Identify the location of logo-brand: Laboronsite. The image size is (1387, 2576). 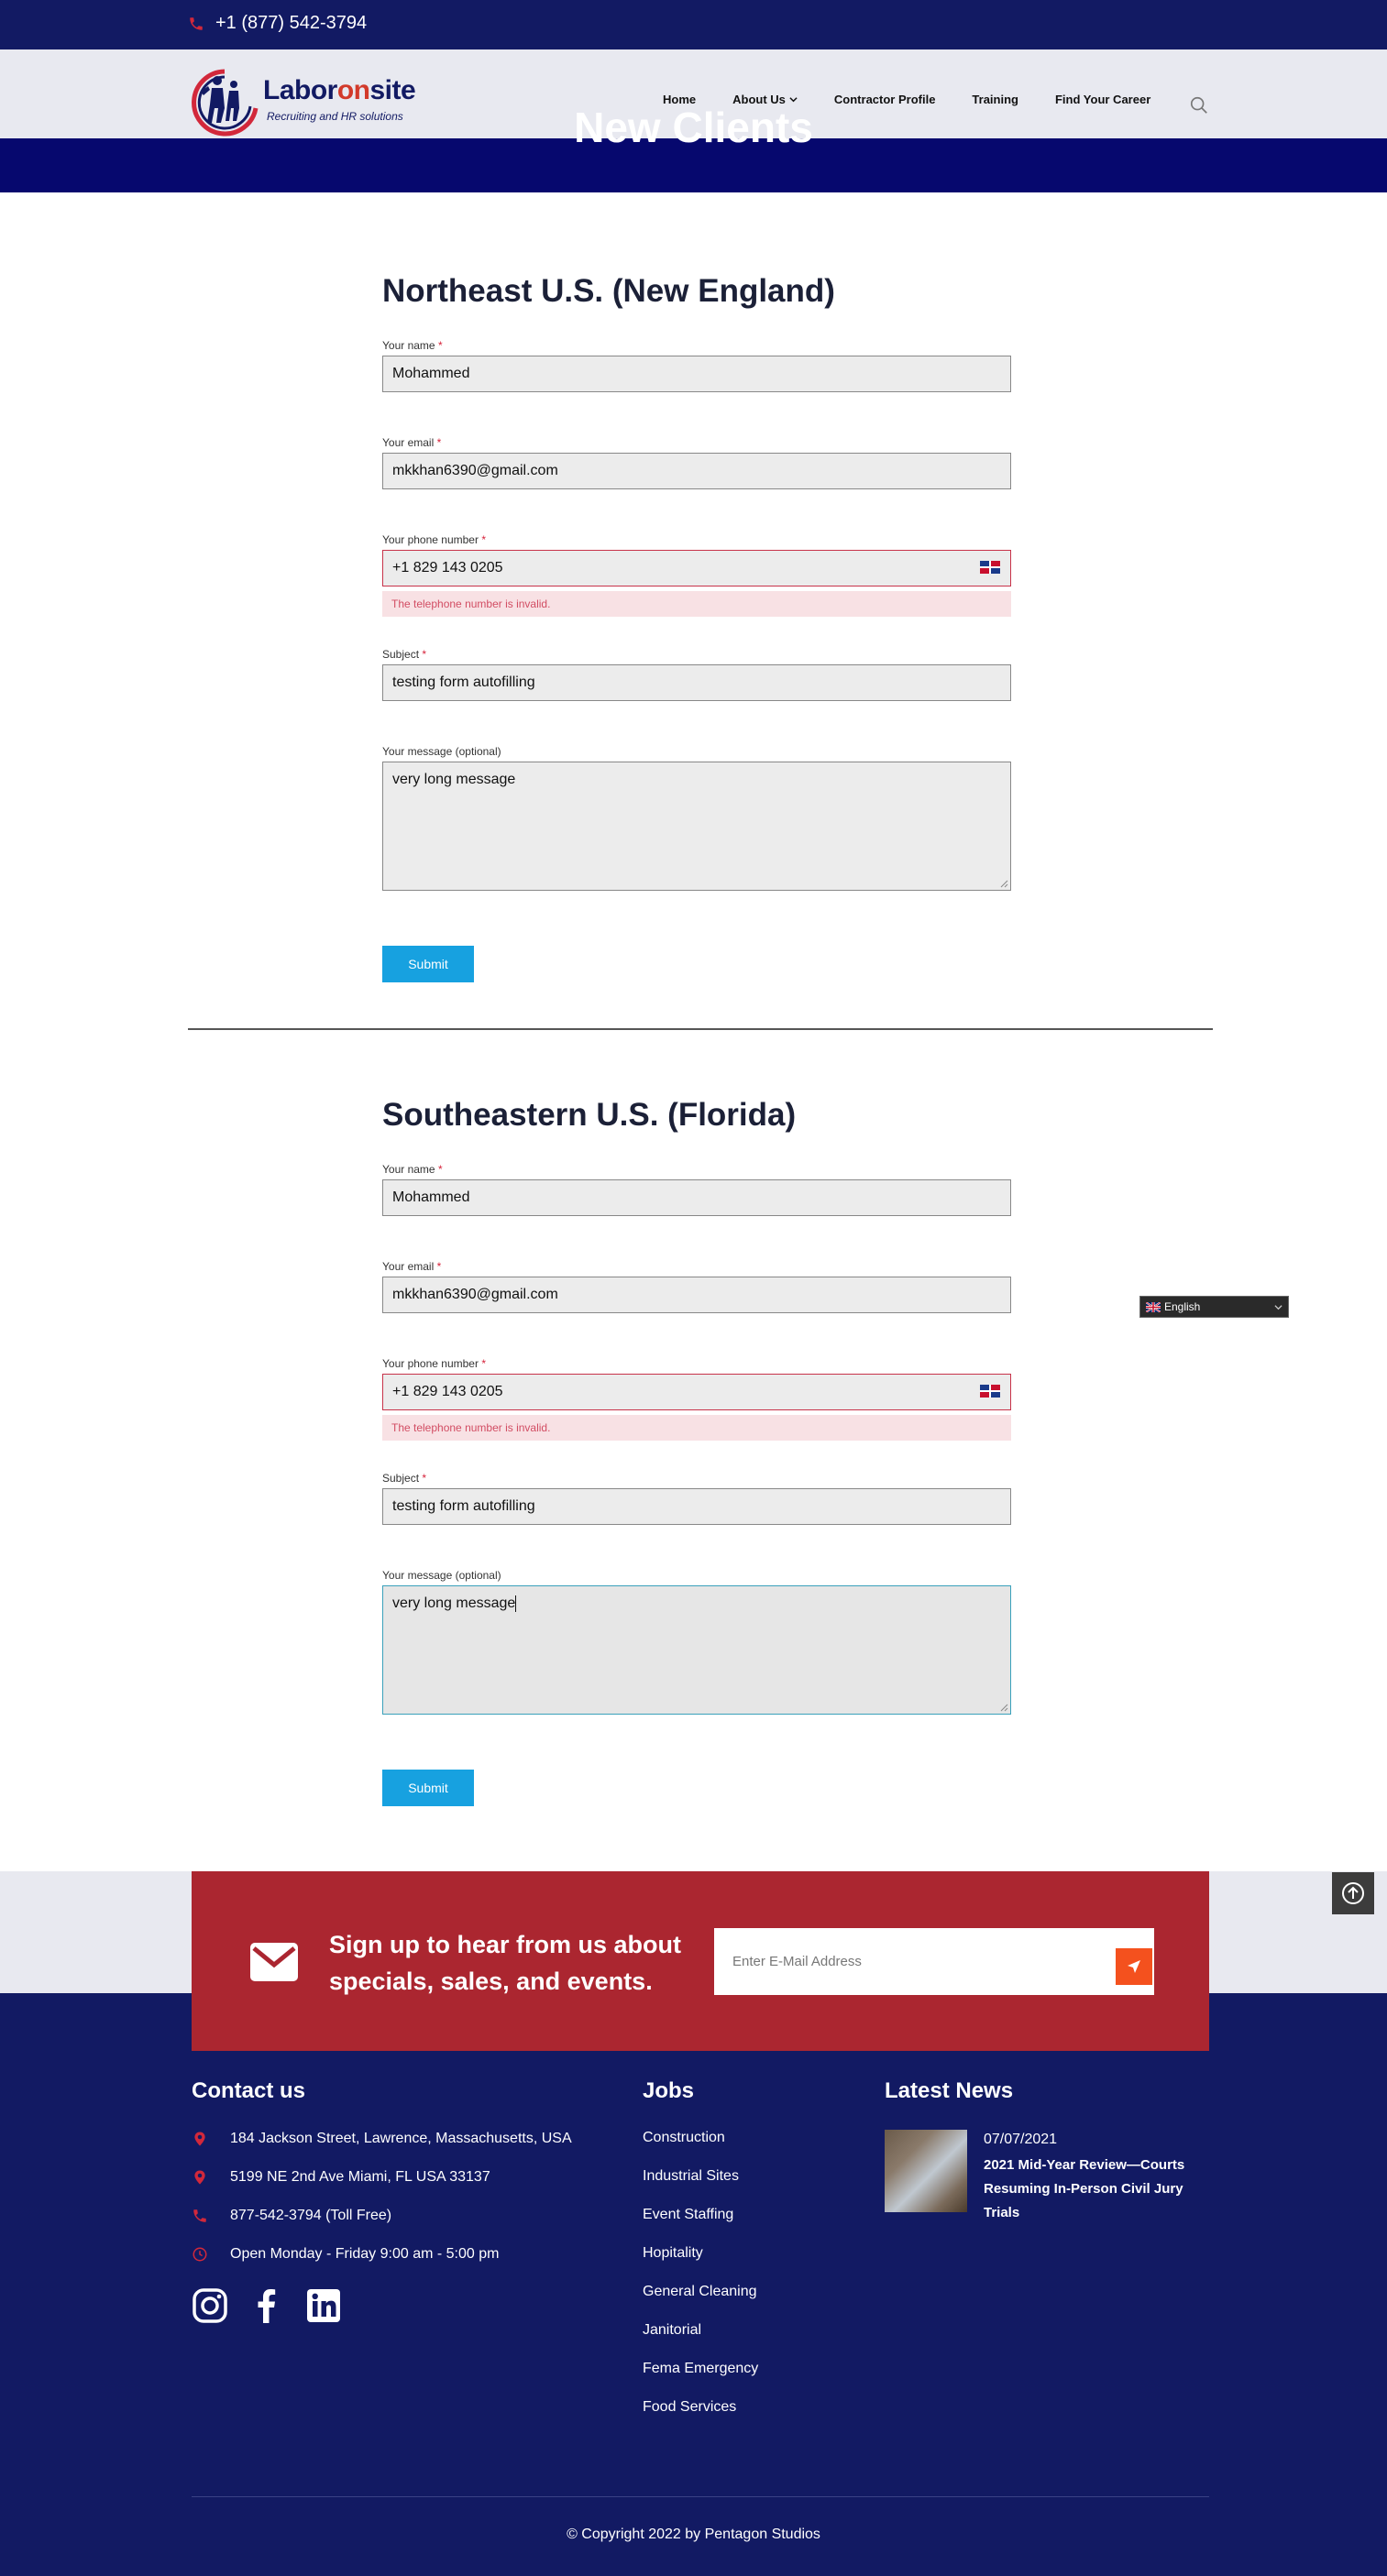
(340, 90).